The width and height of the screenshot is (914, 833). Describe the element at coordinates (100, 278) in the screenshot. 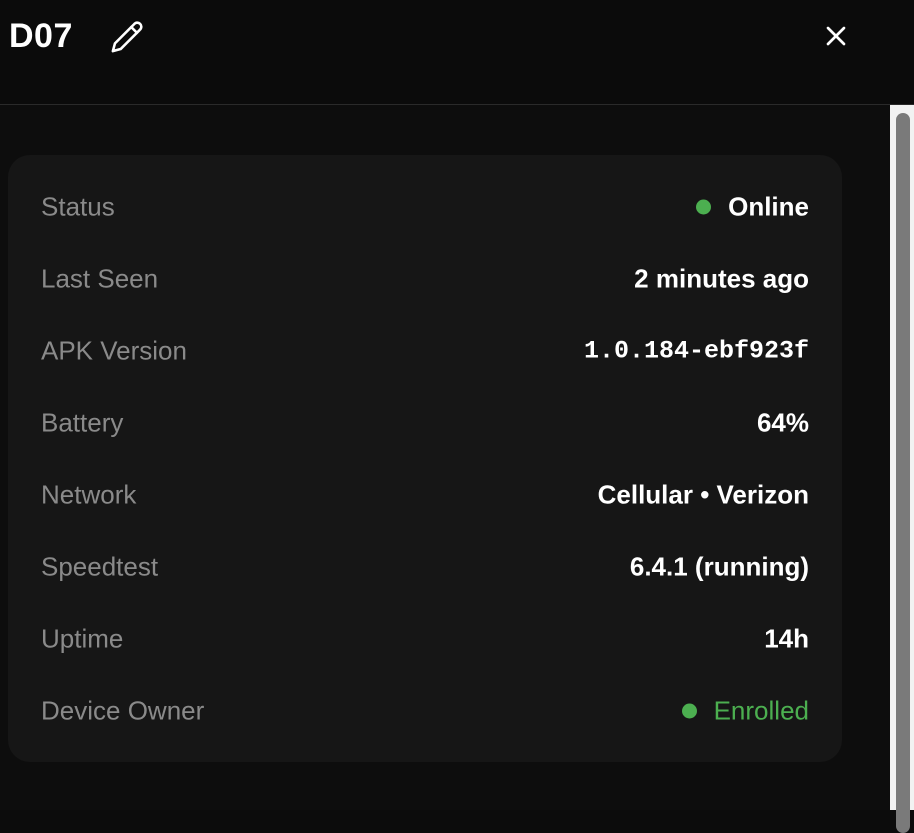

I see `detail-label: Last Seen` at that location.